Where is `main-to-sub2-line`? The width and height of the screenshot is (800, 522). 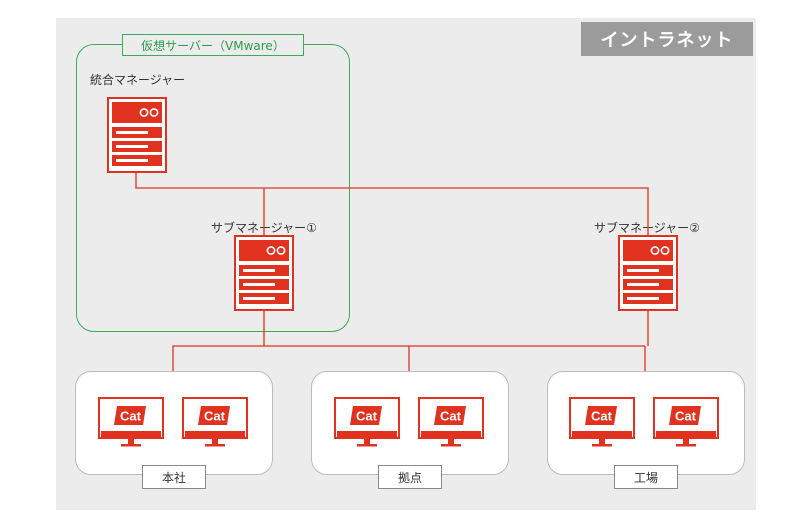 main-to-sub2-line is located at coordinates (392, 203).